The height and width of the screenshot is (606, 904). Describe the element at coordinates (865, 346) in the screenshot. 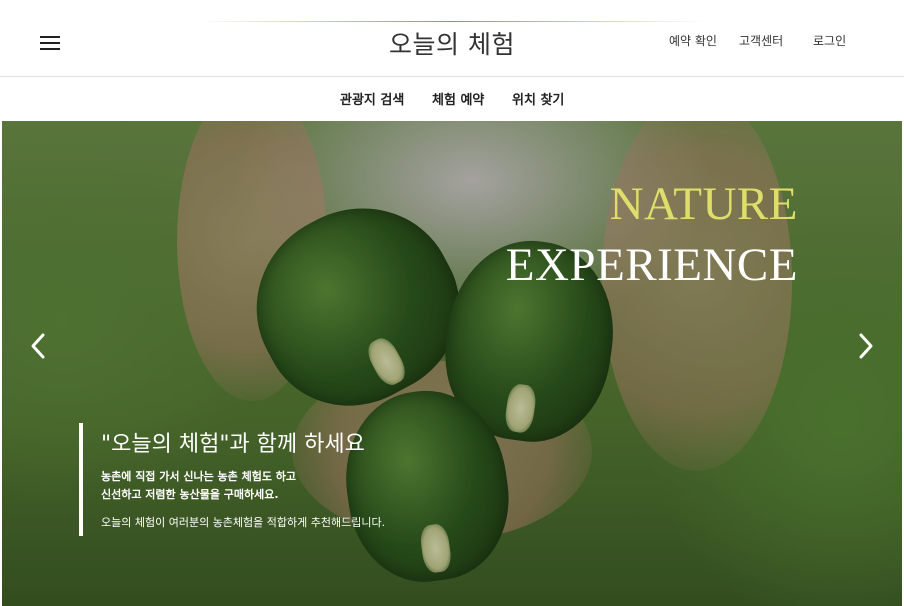

I see `chevron-right-icon` at that location.